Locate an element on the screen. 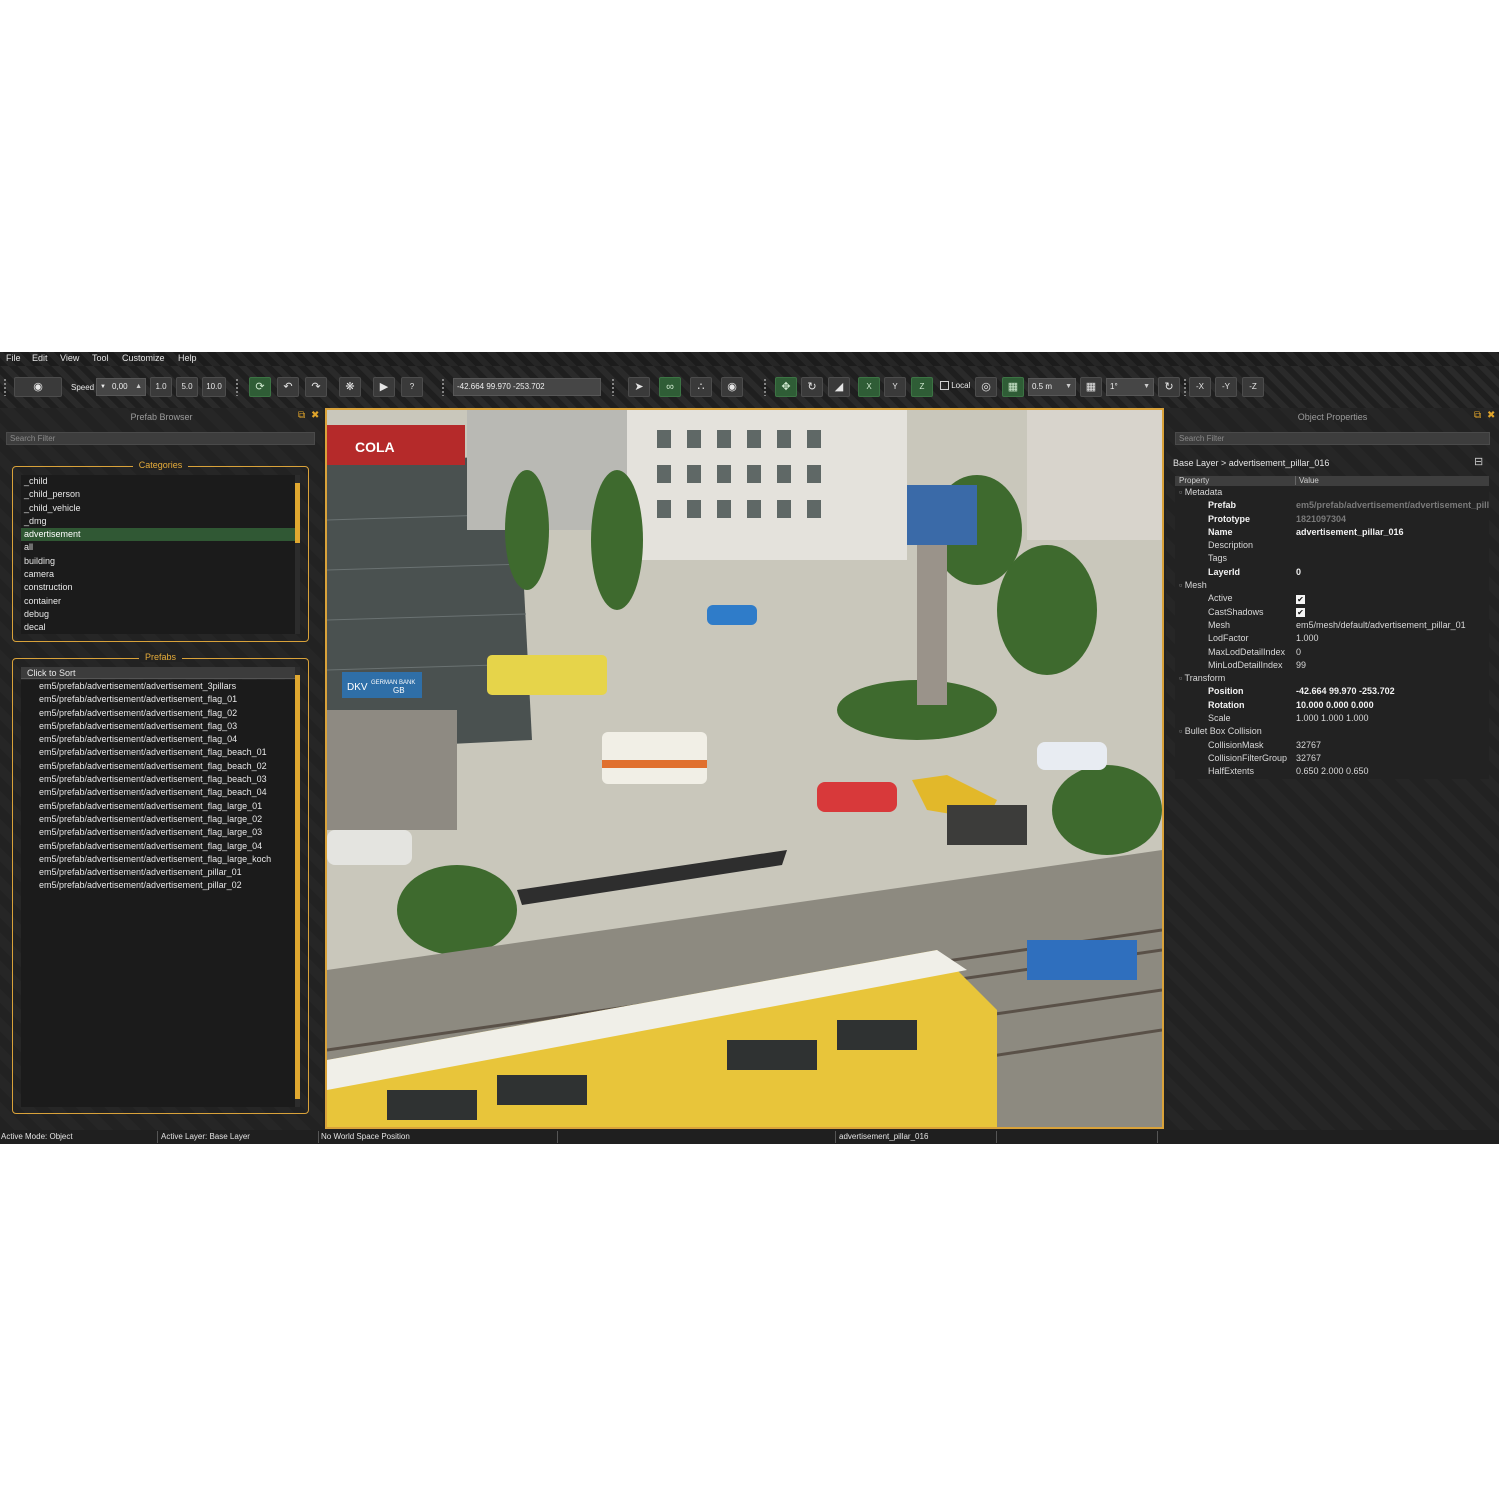  camera-button: ◉ is located at coordinates (38, 387).